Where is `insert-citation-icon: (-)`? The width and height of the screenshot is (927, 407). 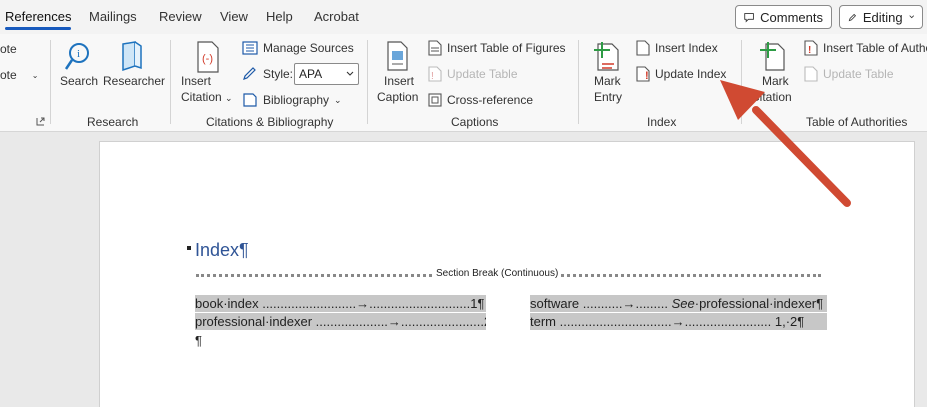
insert-citation-icon: (-) is located at coordinates (208, 57).